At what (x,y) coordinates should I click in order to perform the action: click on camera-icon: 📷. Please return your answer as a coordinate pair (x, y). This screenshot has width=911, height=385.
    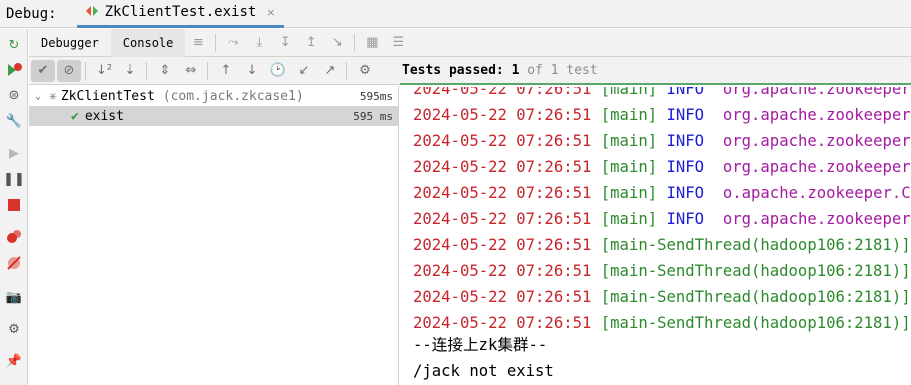
    Looking at the image, I should click on (14, 297).